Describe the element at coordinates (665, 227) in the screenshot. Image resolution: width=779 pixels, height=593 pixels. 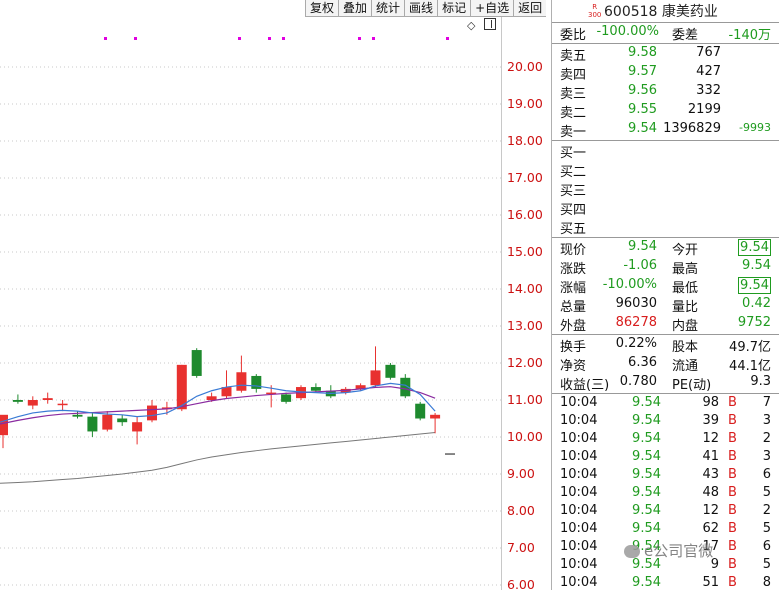
I see `bid-level-row: 买五` at that location.